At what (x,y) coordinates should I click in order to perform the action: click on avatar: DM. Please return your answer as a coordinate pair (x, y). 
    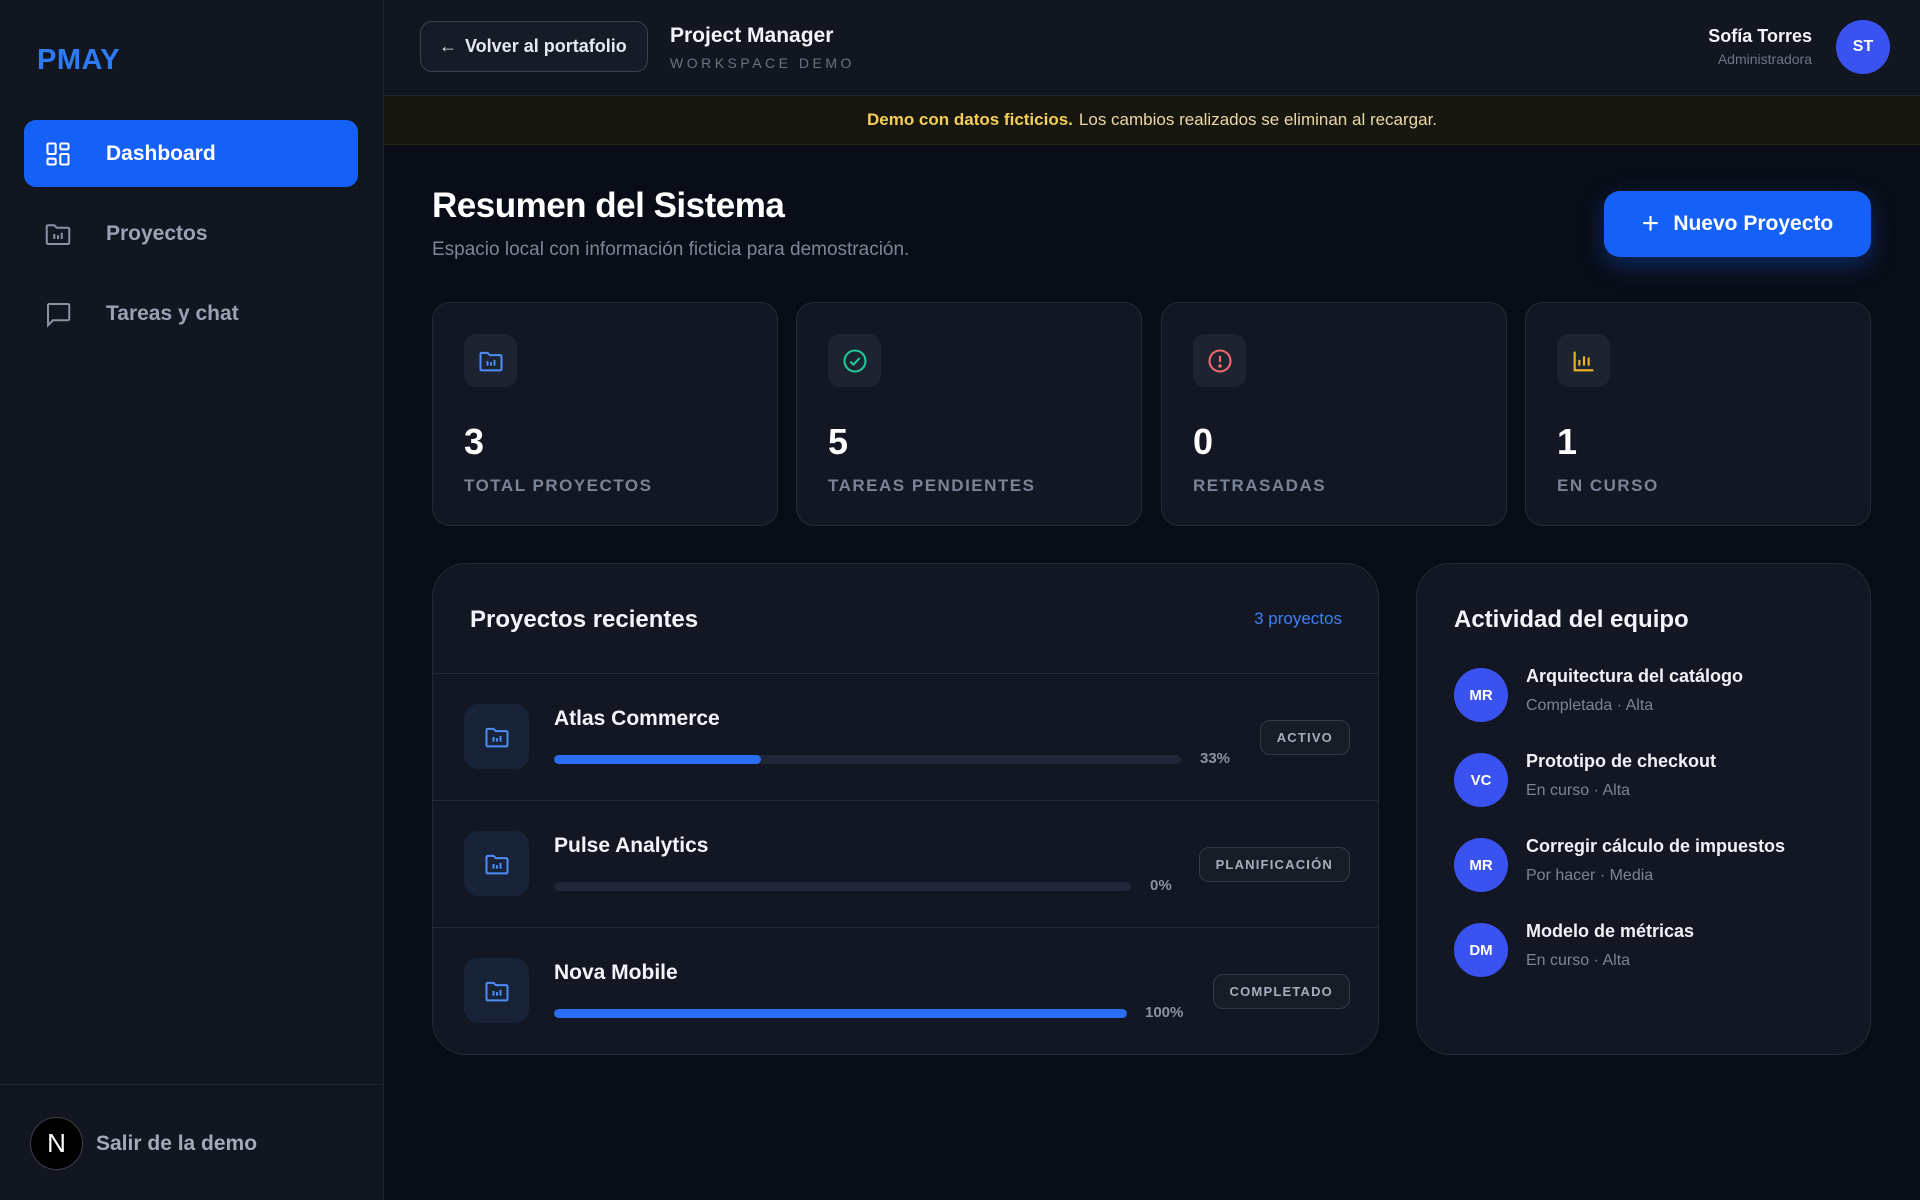
    Looking at the image, I should click on (1481, 950).